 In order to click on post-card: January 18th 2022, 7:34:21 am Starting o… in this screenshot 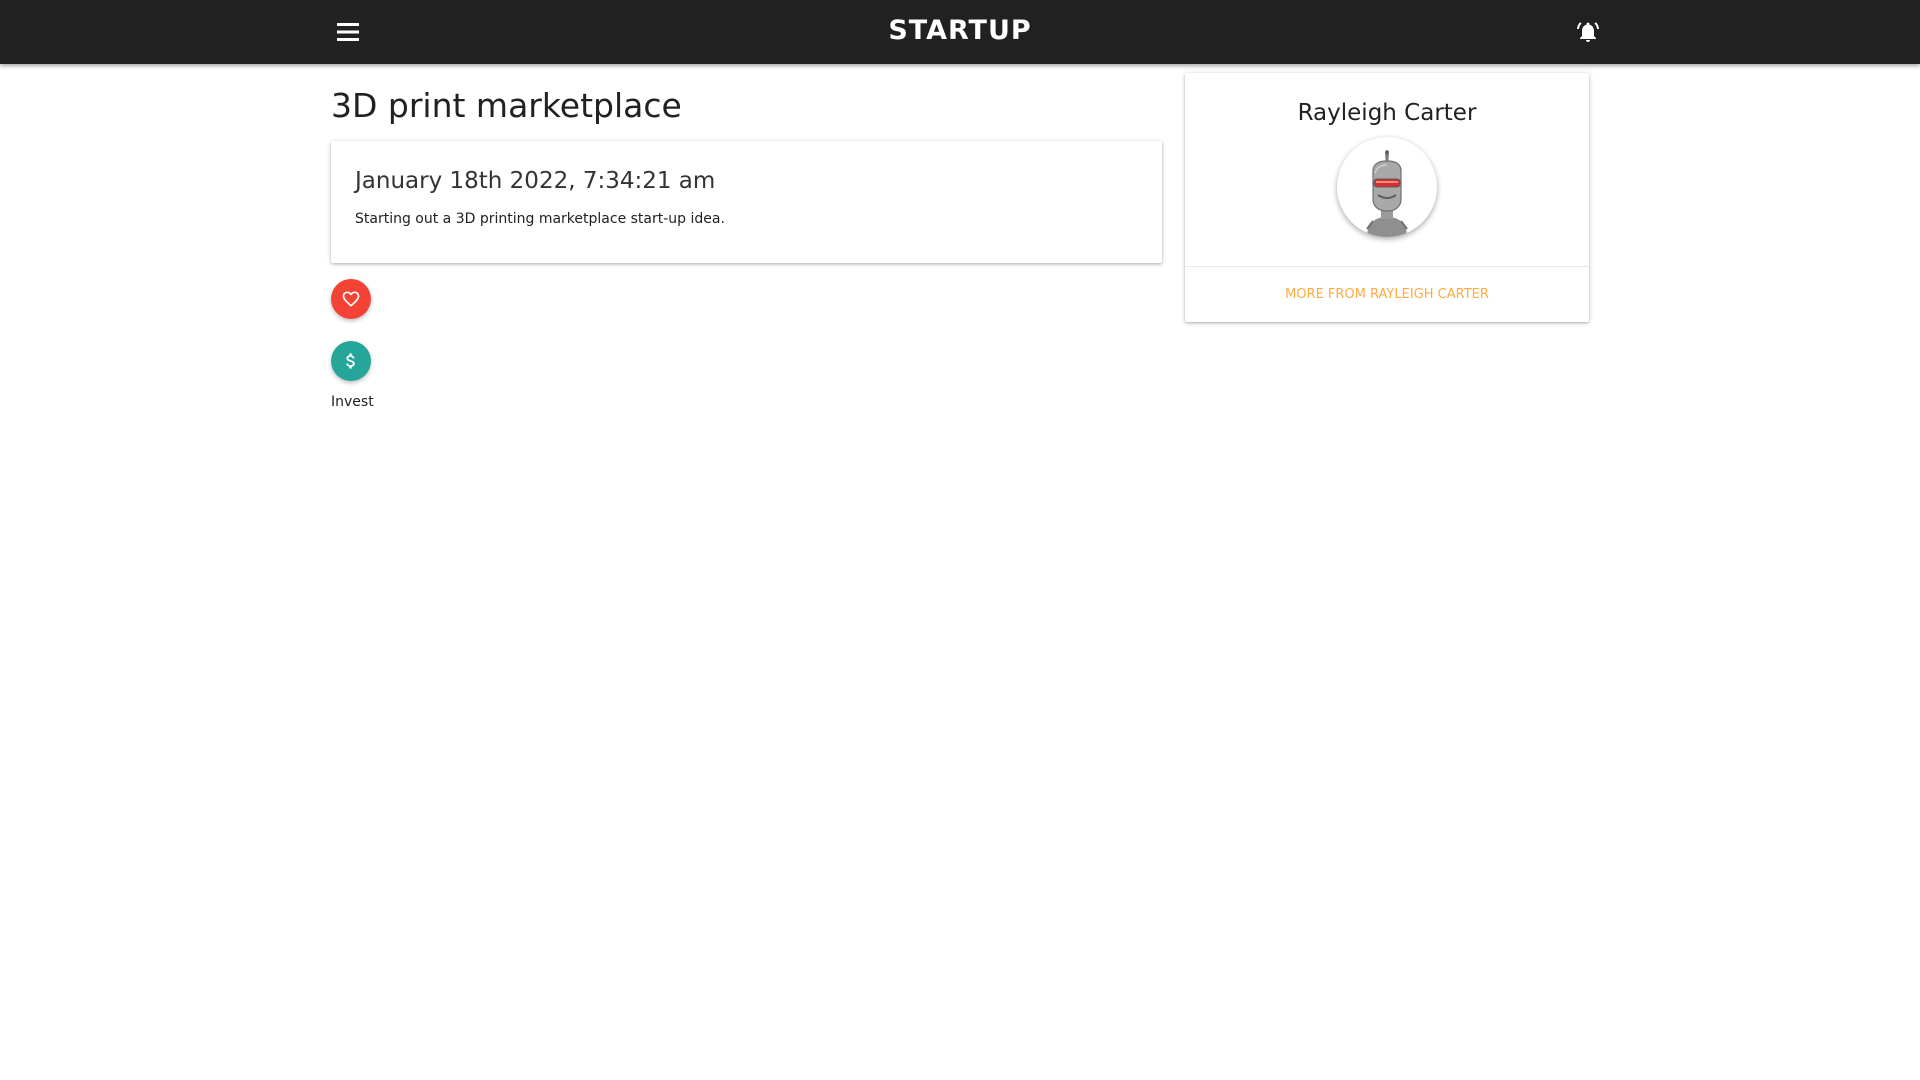, I will do `click(746, 202)`.